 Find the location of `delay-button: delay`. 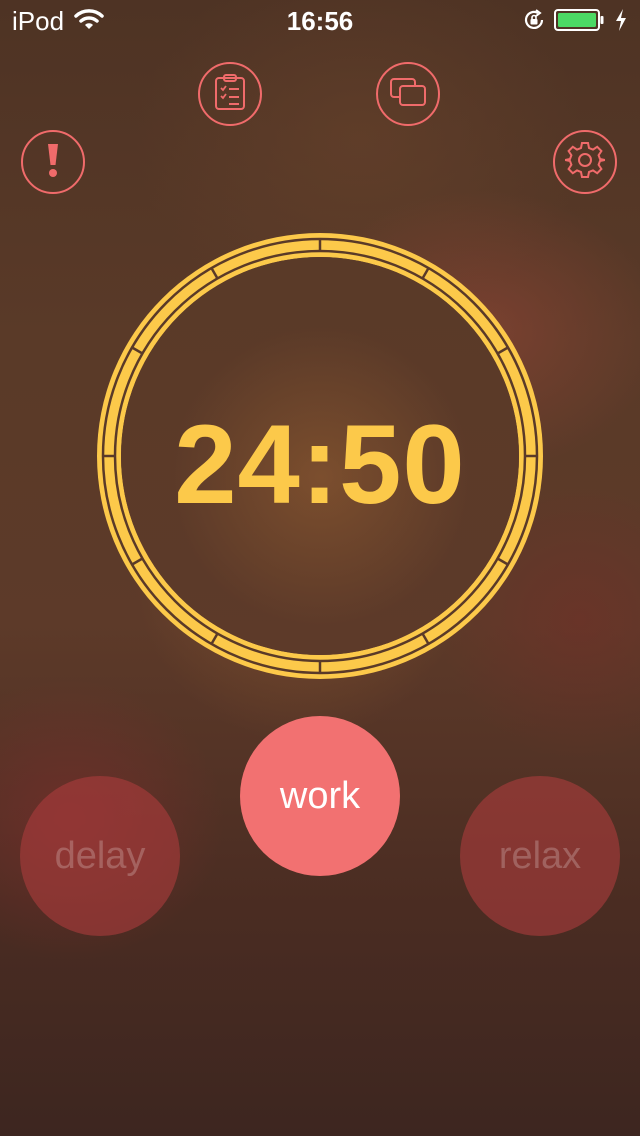

delay-button: delay is located at coordinates (100, 856).